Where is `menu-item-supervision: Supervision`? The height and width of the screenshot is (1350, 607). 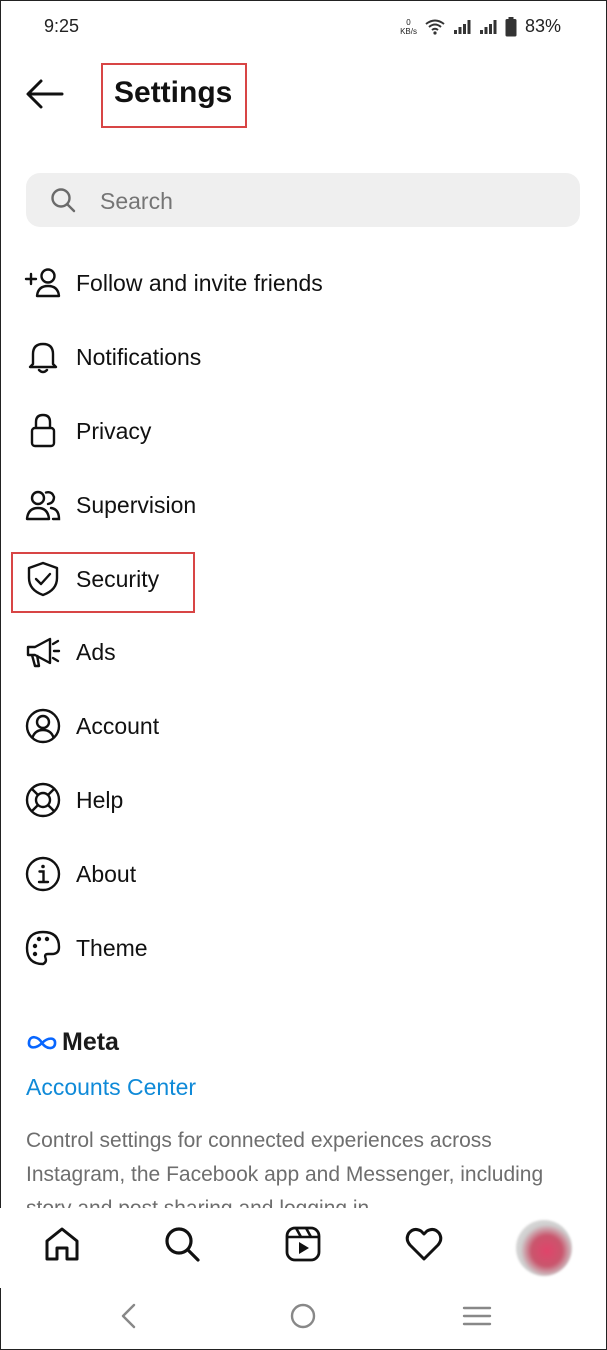 menu-item-supervision: Supervision is located at coordinates (304, 505).